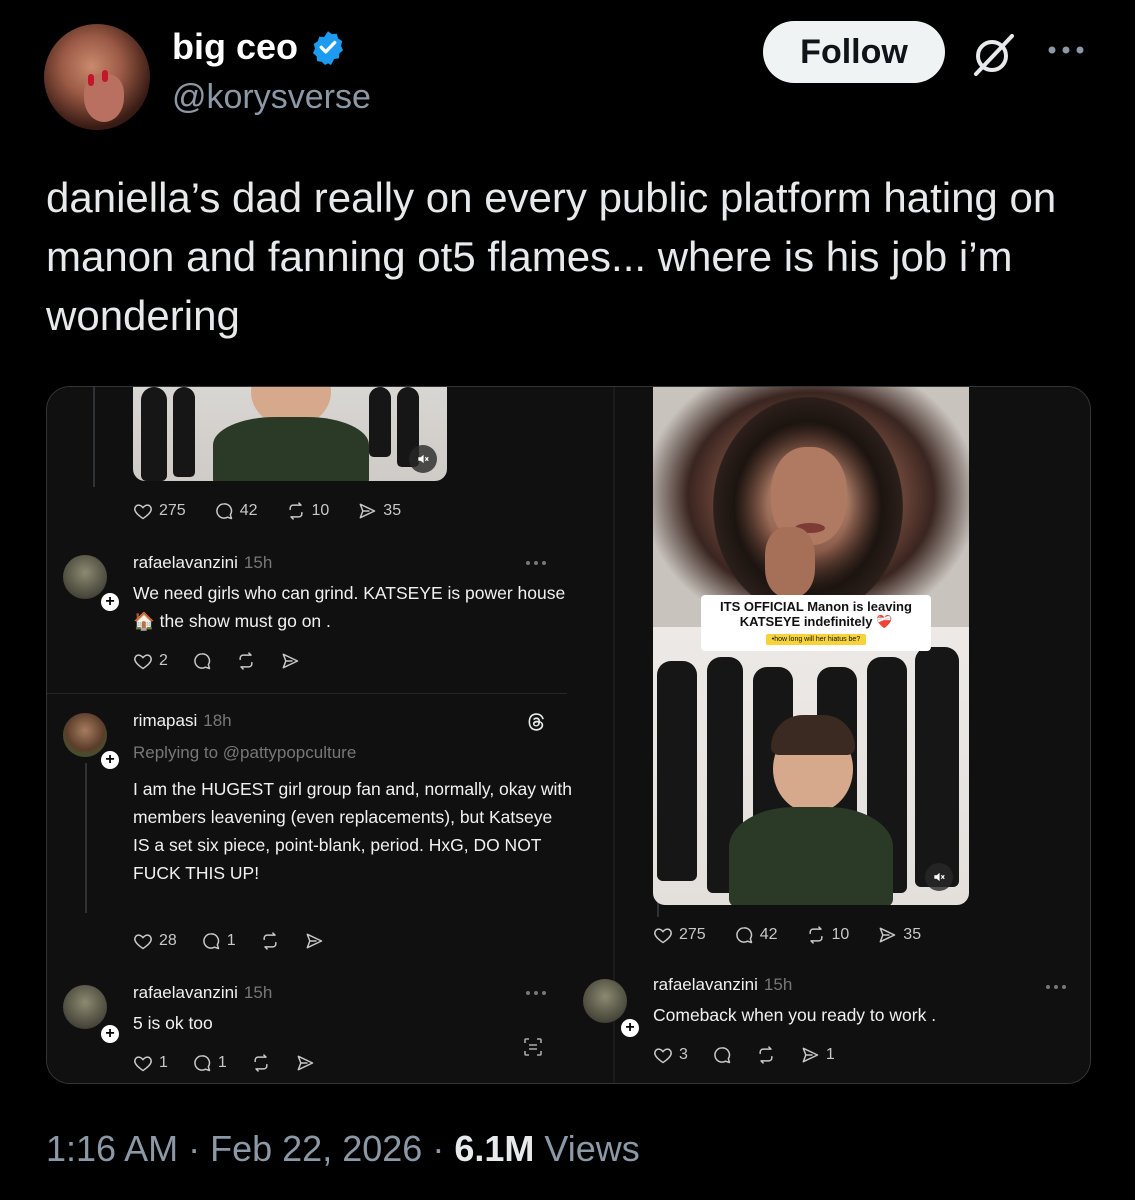 The height and width of the screenshot is (1200, 1135). I want to click on translate-icon, so click(533, 1047).